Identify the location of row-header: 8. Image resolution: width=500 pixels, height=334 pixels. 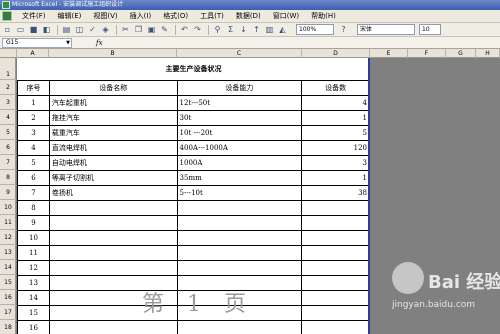
(8, 177).